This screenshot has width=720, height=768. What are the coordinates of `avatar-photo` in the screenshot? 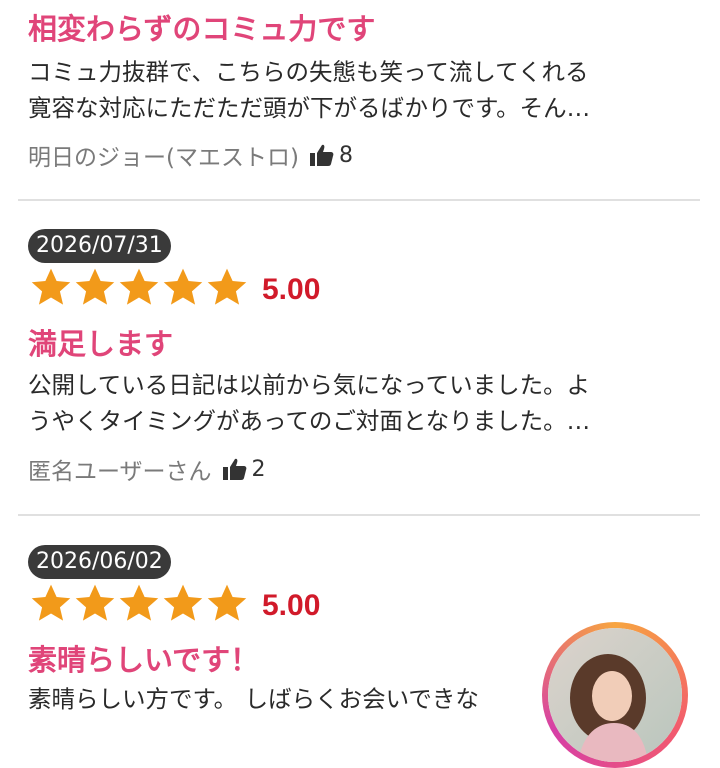 It's located at (615, 695).